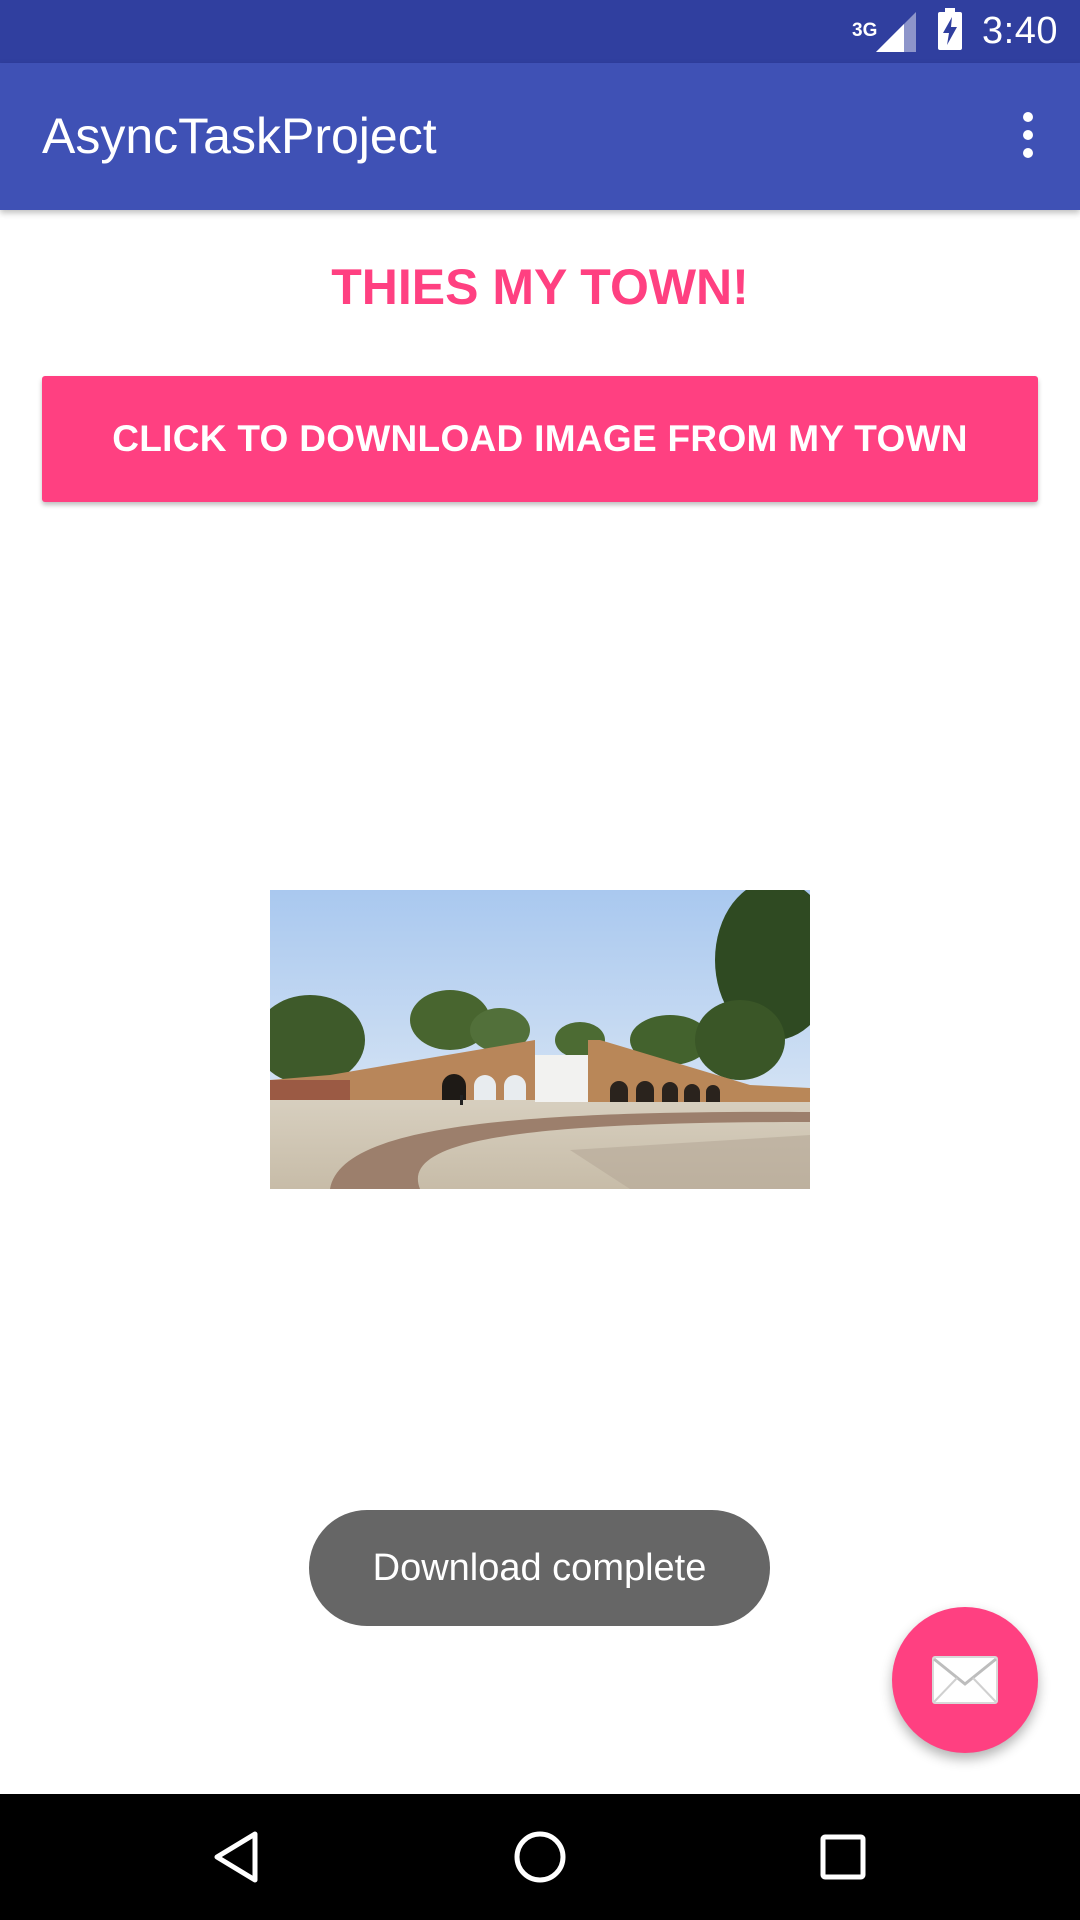 This screenshot has height=1920, width=1080. What do you see at coordinates (540, 287) in the screenshot?
I see `page-heading: THIES MY TOWN!` at bounding box center [540, 287].